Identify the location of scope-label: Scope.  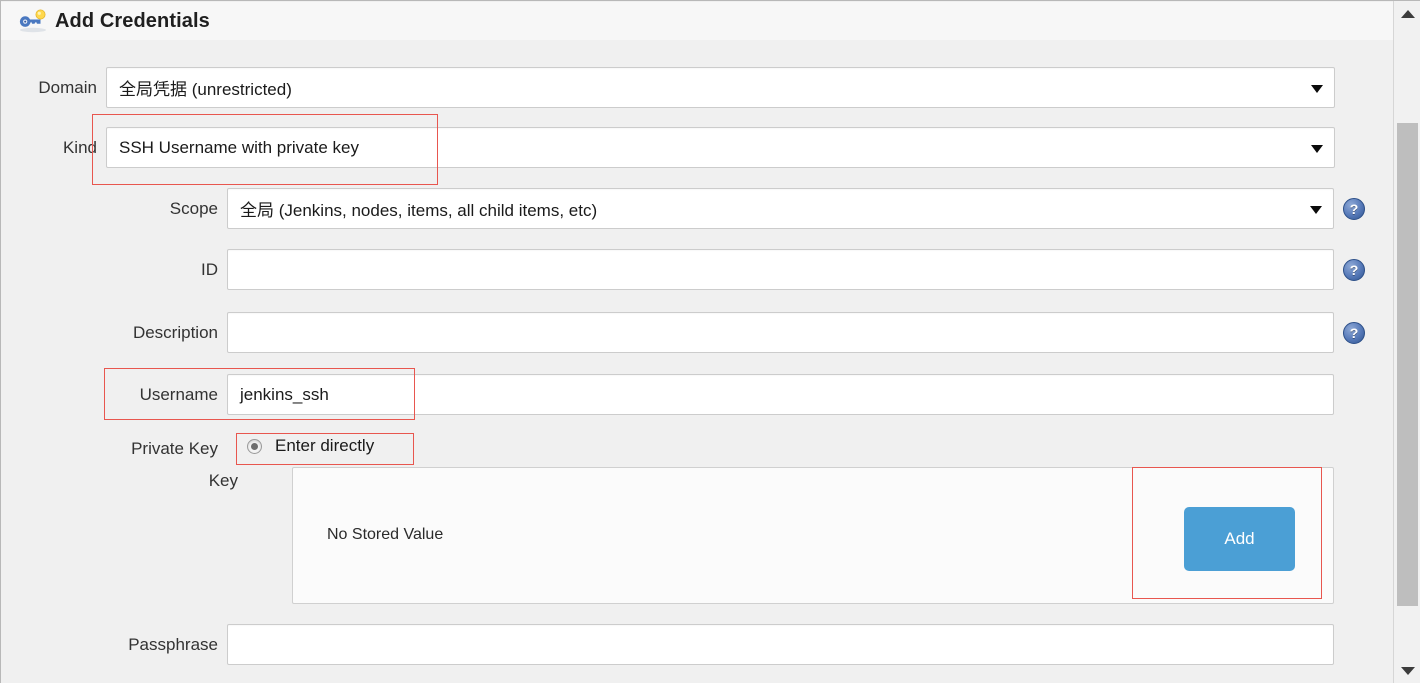
(193, 208).